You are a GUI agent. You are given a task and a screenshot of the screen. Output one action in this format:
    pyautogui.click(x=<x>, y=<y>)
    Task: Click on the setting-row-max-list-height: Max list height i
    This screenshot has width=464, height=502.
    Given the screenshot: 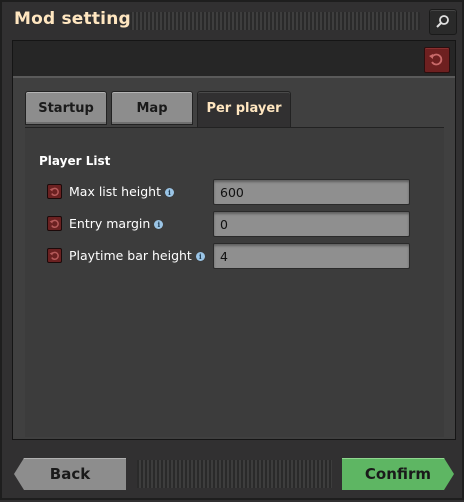 What is the action you would take?
    pyautogui.click(x=232, y=192)
    